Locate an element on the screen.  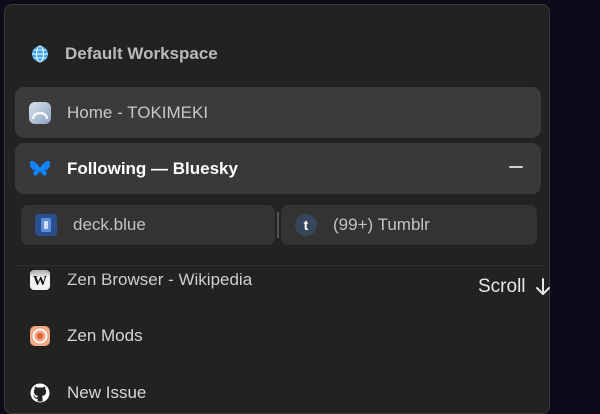
tab-label: Zen Mods is located at coordinates (105, 335).